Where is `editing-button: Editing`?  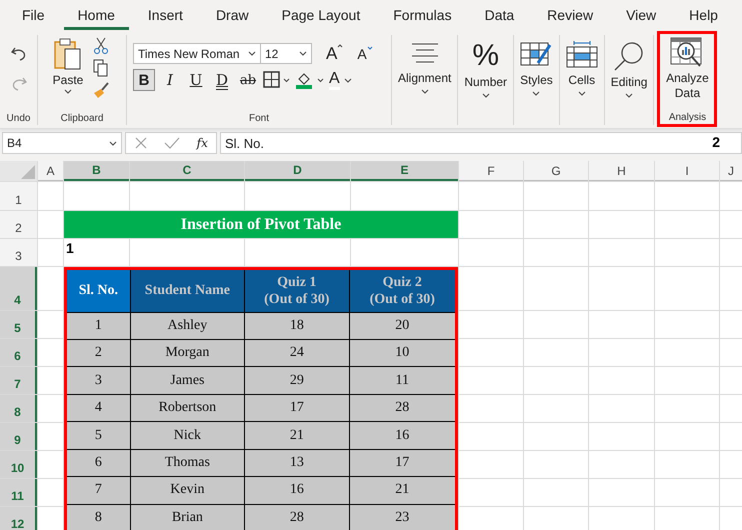 editing-button: Editing is located at coordinates (629, 66).